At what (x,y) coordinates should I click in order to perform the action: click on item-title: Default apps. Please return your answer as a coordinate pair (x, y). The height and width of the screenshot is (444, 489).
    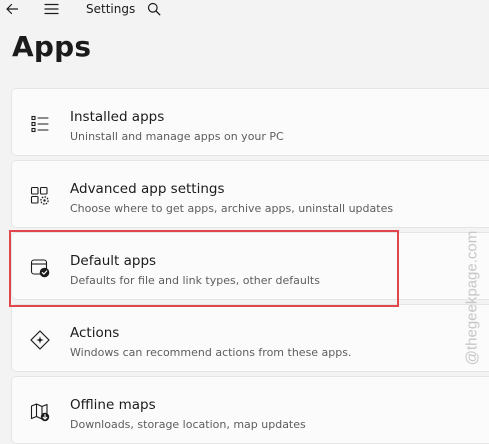
    Looking at the image, I should click on (113, 261).